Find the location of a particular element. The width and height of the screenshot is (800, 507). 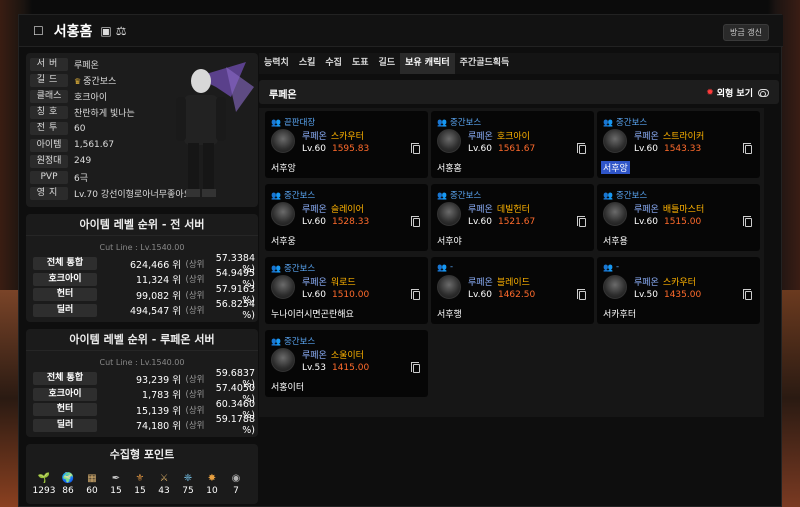

character-card: 👥 중간보스 루페온 호크아이 Lv.60 1561.67 서홍홈 is located at coordinates (512, 144).